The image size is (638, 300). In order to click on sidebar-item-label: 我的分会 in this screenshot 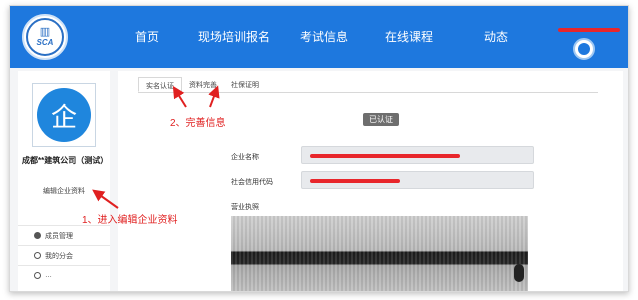, I will do `click(59, 256)`.